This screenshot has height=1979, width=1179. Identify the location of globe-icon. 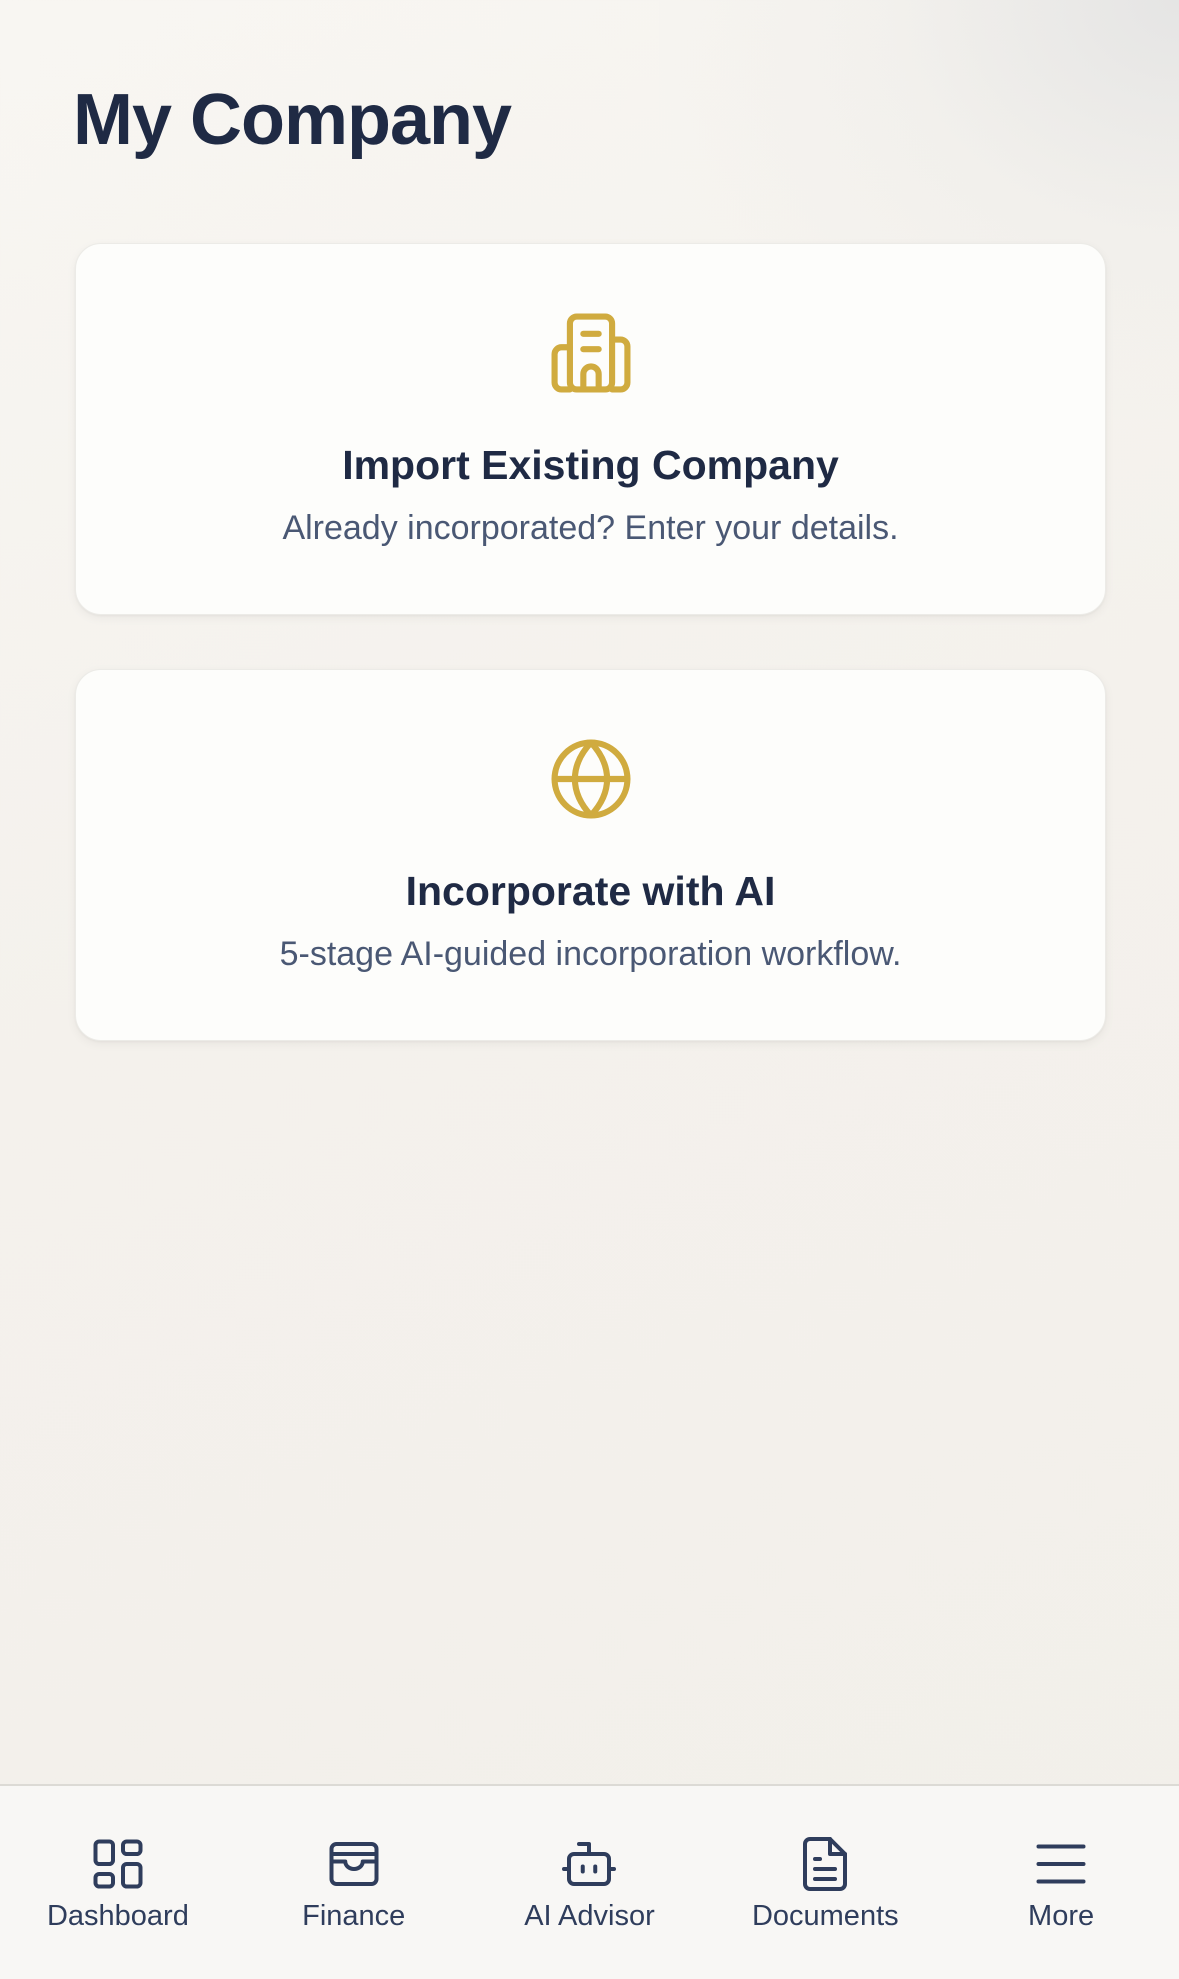
(591, 779).